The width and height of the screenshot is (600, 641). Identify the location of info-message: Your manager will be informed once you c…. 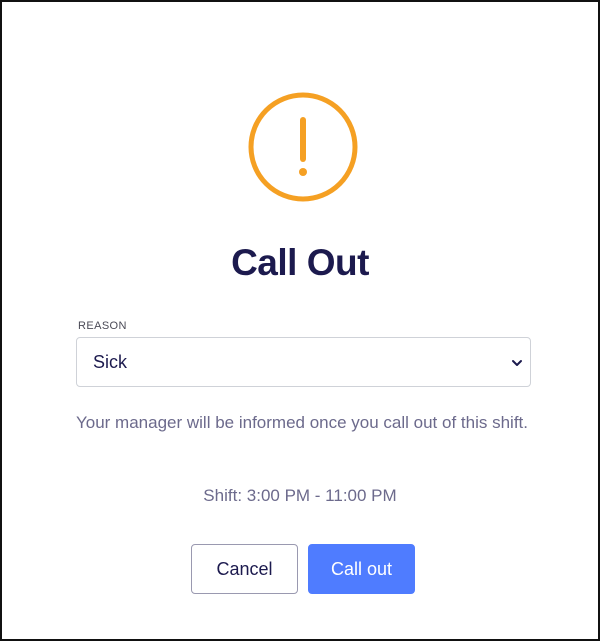
(301, 422).